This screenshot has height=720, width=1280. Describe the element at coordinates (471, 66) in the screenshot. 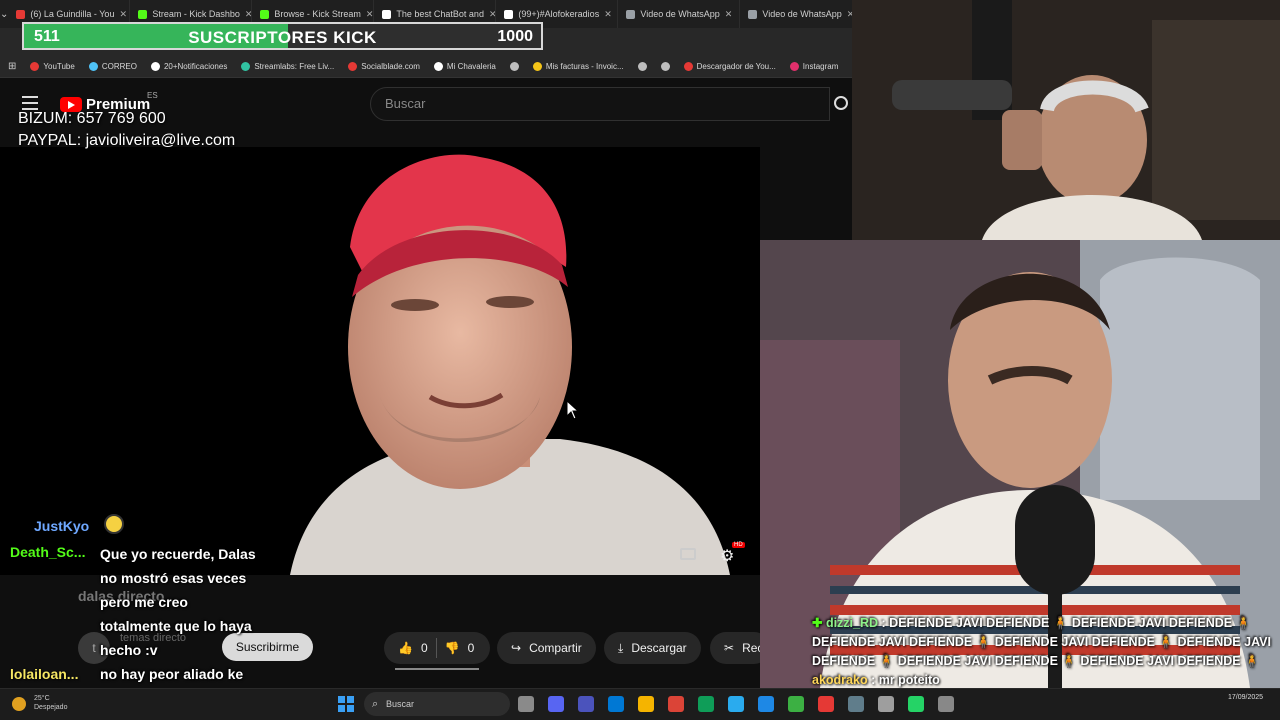

I see `bookmark-label: Mi Chavaleria` at that location.